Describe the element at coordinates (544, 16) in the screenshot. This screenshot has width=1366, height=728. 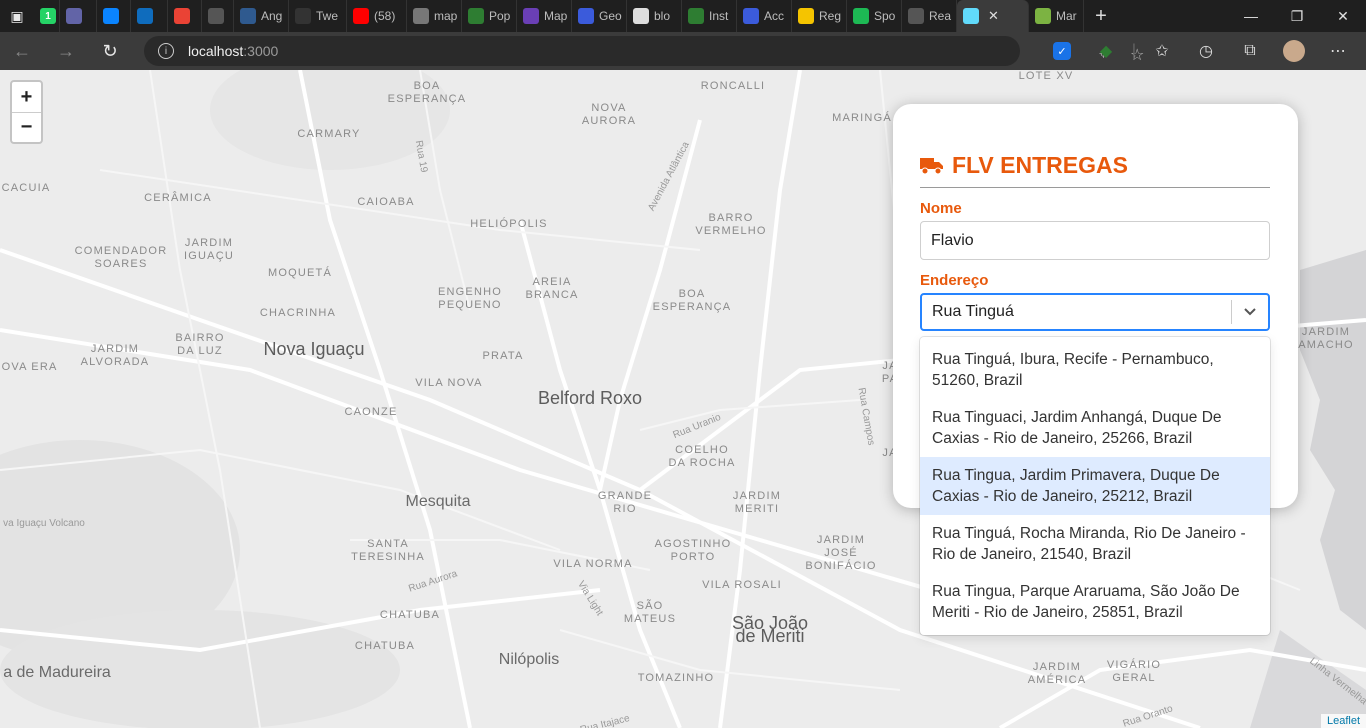
I see `browser-tab: Map` at that location.